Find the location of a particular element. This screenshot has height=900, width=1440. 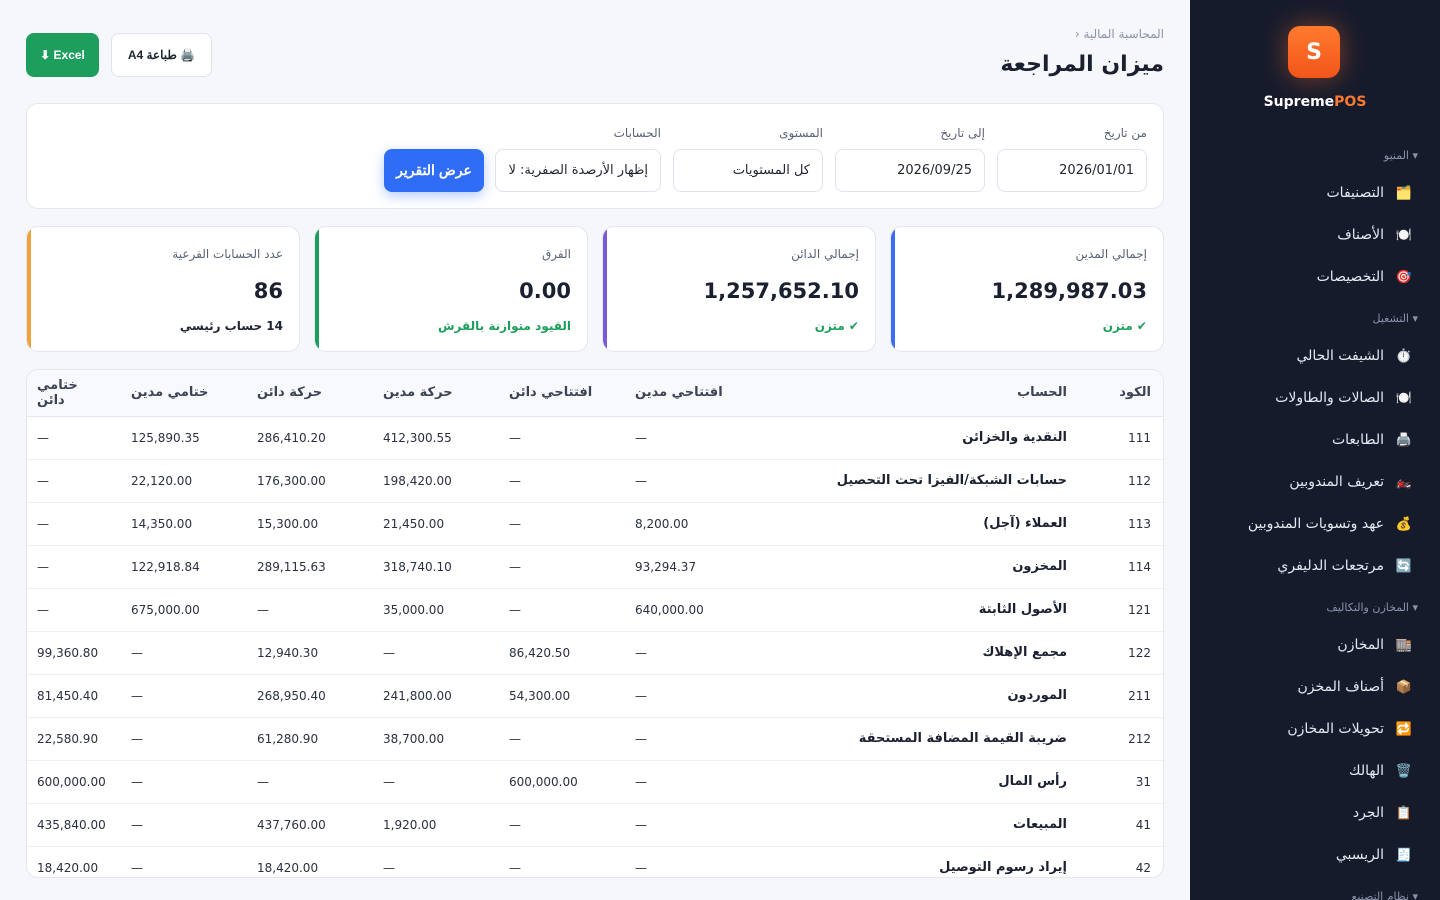

breadcrumb: المحاسبة المالية ‹ is located at coordinates (1119, 34).